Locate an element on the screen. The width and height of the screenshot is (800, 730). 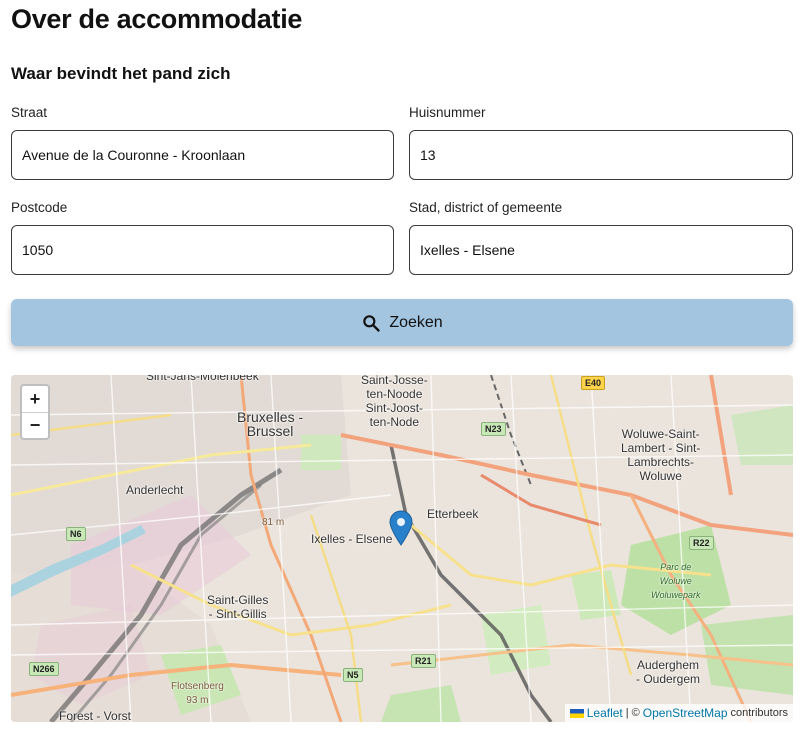
map-label-saint-gilles: Saint-Gilles - Sint-Gillis is located at coordinates (238, 607).